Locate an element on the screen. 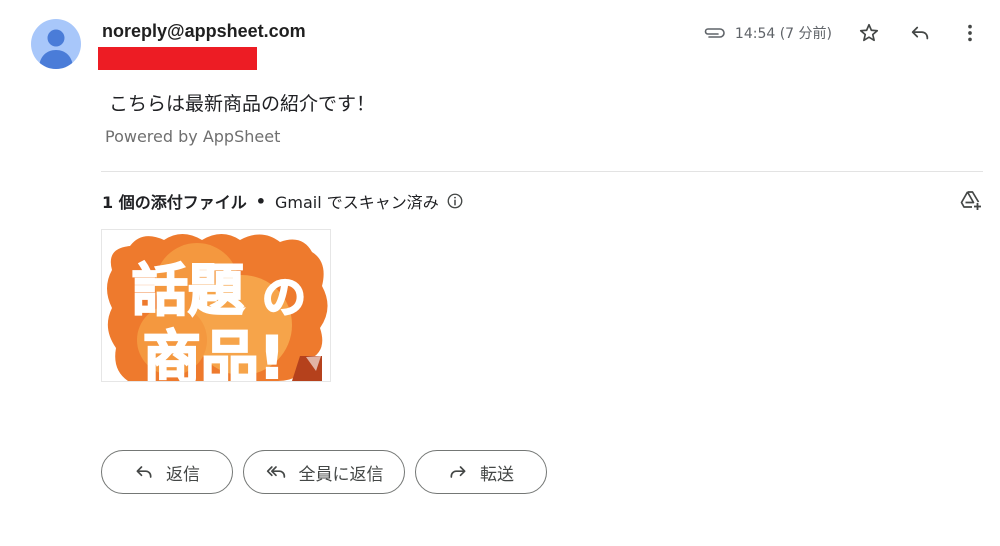 Image resolution: width=1000 pixels, height=546 pixels. svg-text: 商品! is located at coordinates (214, 352).